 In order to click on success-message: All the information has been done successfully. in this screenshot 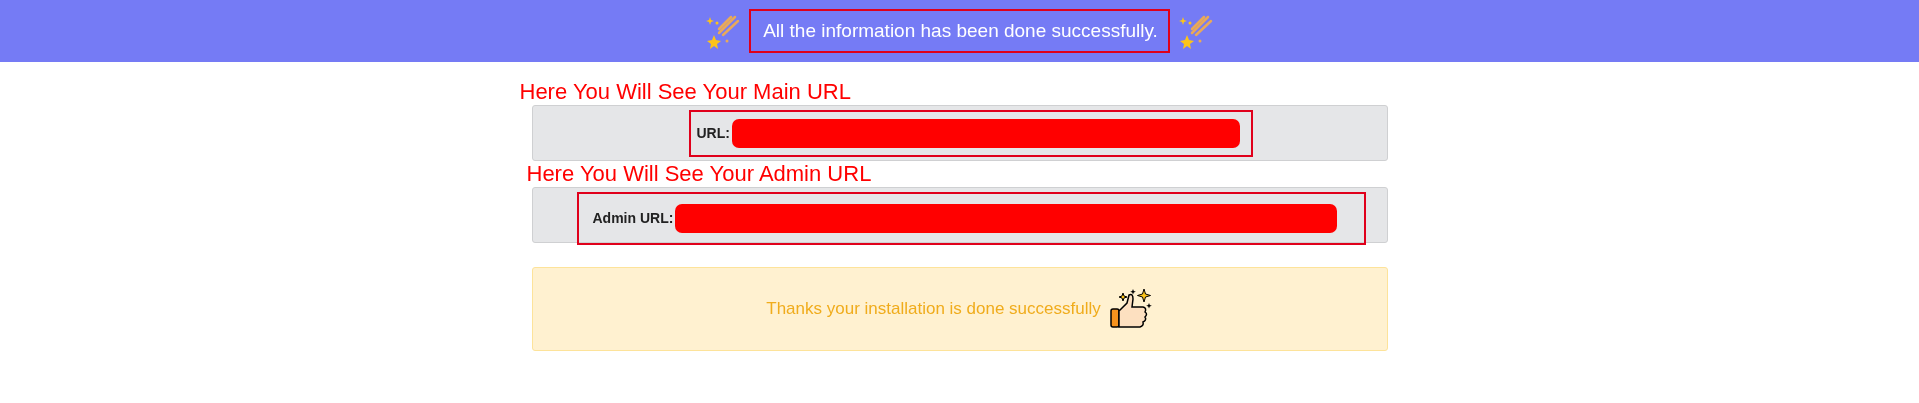, I will do `click(960, 31)`.